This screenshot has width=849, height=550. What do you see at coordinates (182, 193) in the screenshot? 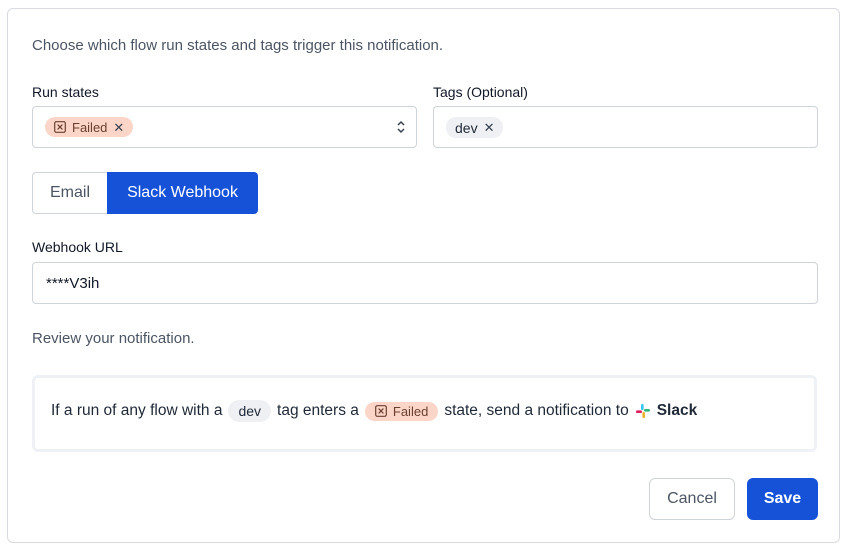
I see `tab-slack-webhook: Slack Webhook` at bounding box center [182, 193].